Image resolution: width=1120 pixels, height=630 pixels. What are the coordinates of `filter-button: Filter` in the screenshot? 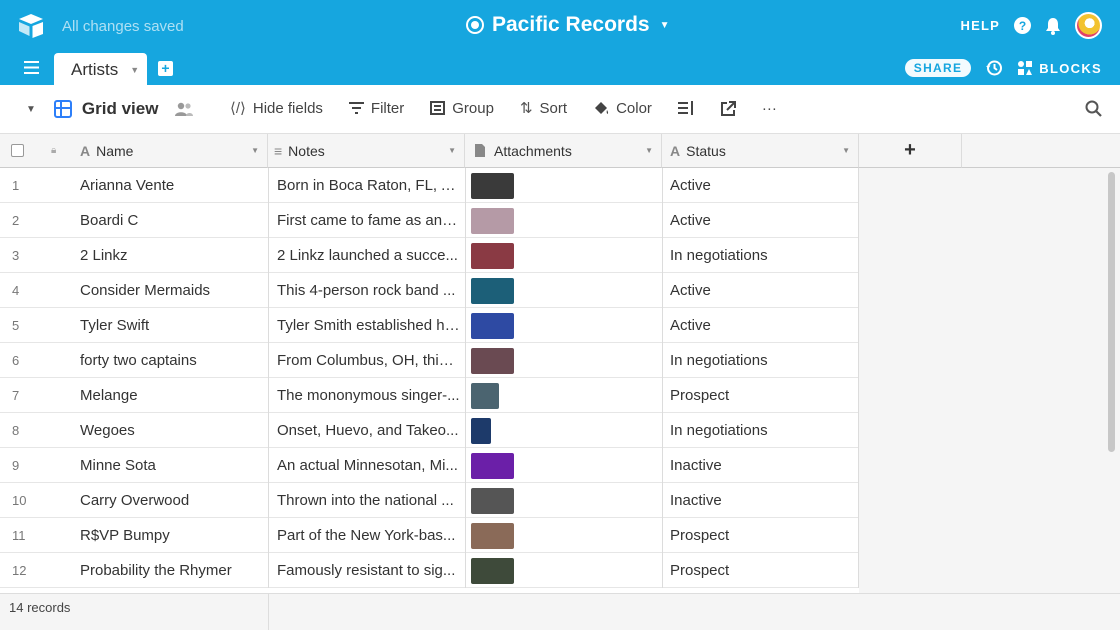 It's located at (376, 108).